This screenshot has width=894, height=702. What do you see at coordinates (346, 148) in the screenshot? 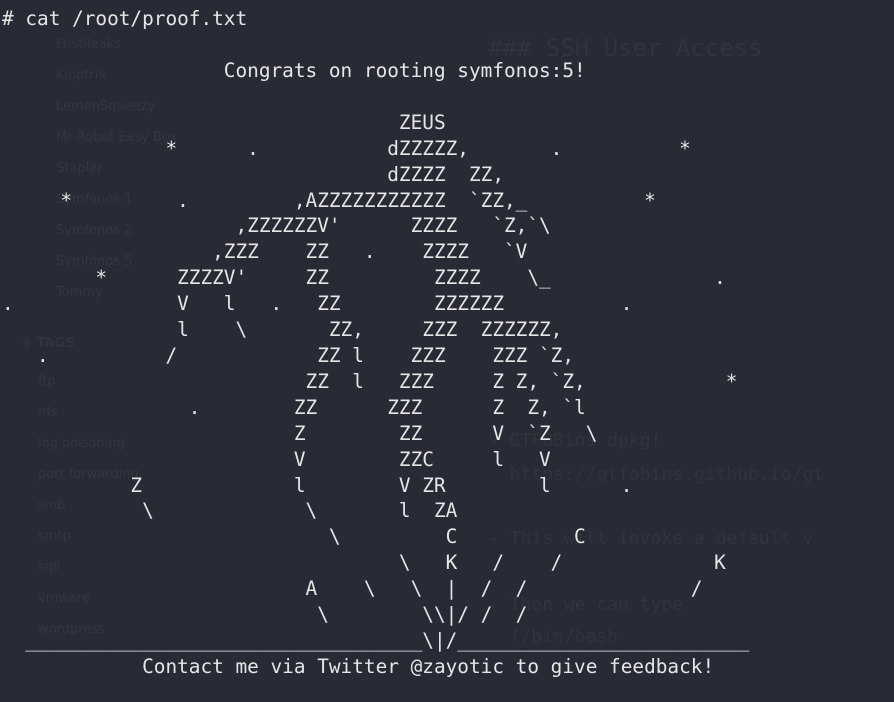
I see `proof-line: * . dZZZZZ, . *` at bounding box center [346, 148].